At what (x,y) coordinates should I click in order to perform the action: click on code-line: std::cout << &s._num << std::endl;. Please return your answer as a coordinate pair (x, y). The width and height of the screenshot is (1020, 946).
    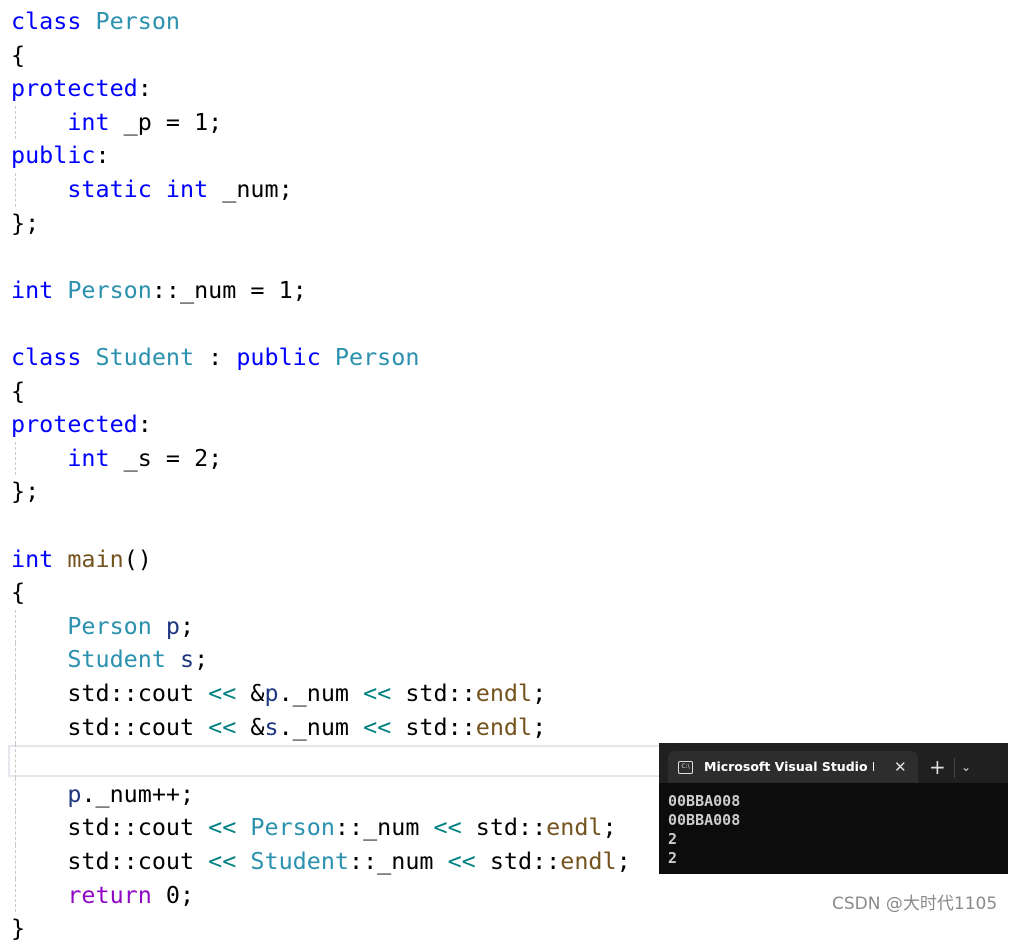
    Looking at the image, I should click on (278, 728).